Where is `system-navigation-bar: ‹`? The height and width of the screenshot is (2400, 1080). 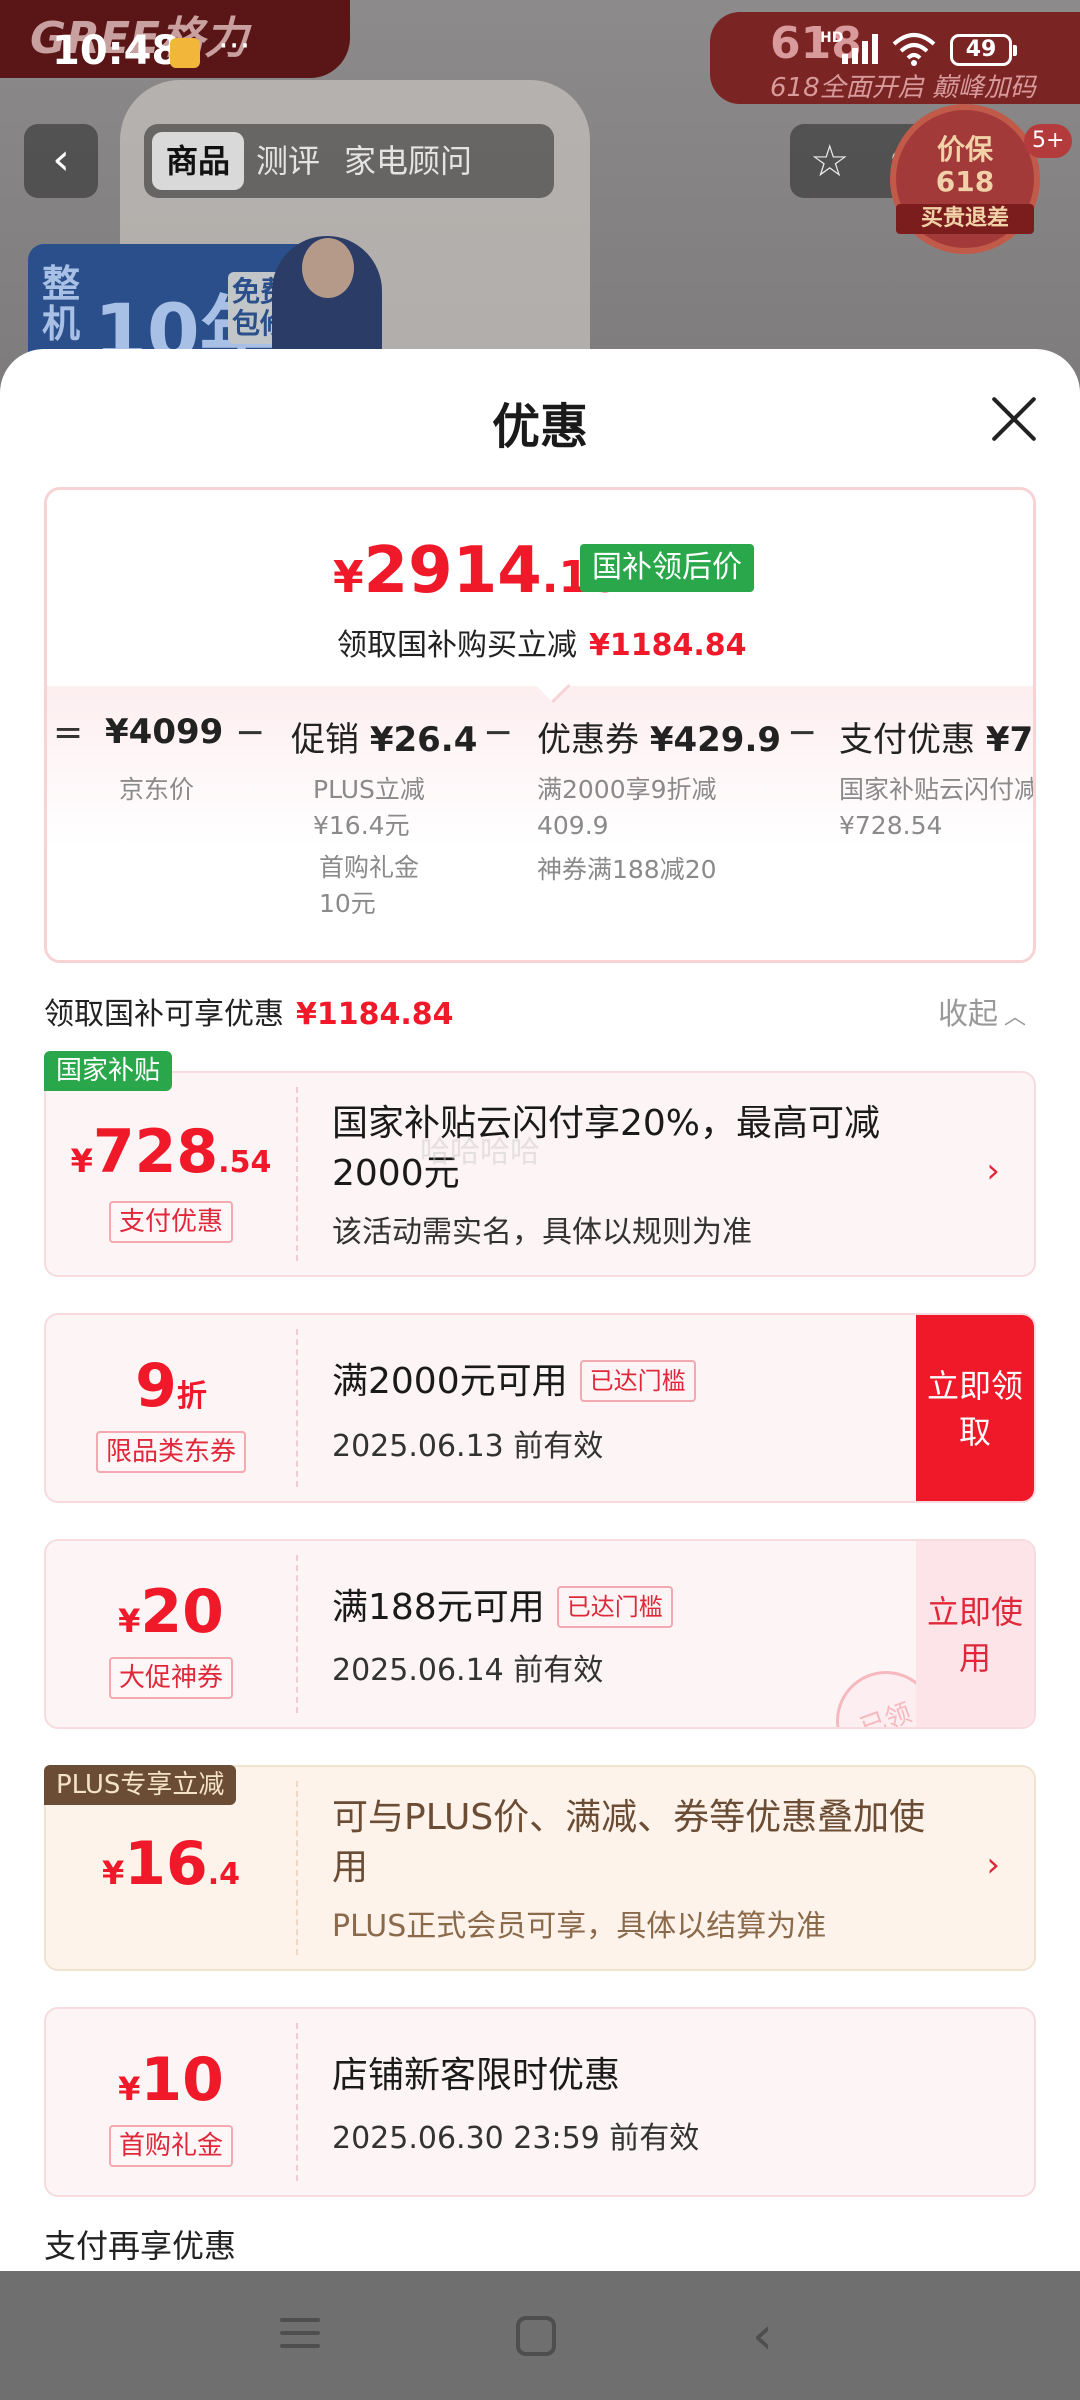
system-navigation-bar: ‹ is located at coordinates (540, 2336).